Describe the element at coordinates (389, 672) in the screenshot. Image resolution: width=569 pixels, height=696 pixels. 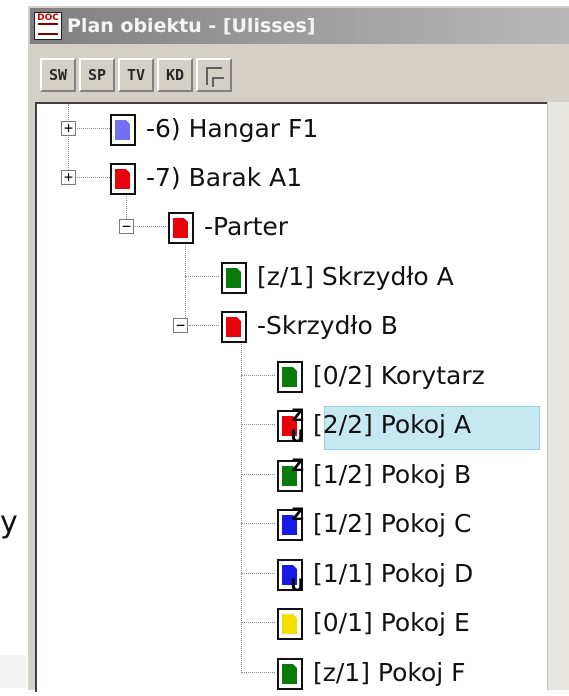
I see `tree-node-label: [z/1] Pokoj F` at that location.